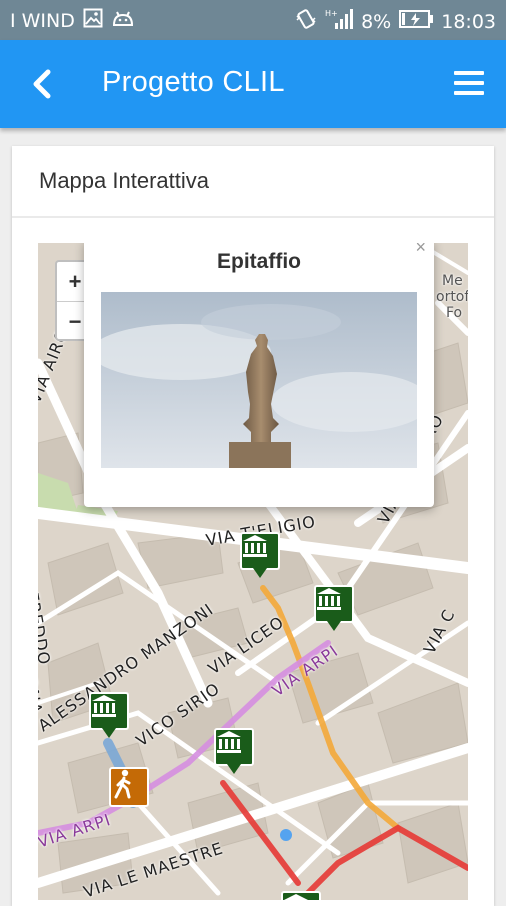 This screenshot has width=506, height=906. I want to click on menu-button, so click(470, 84).